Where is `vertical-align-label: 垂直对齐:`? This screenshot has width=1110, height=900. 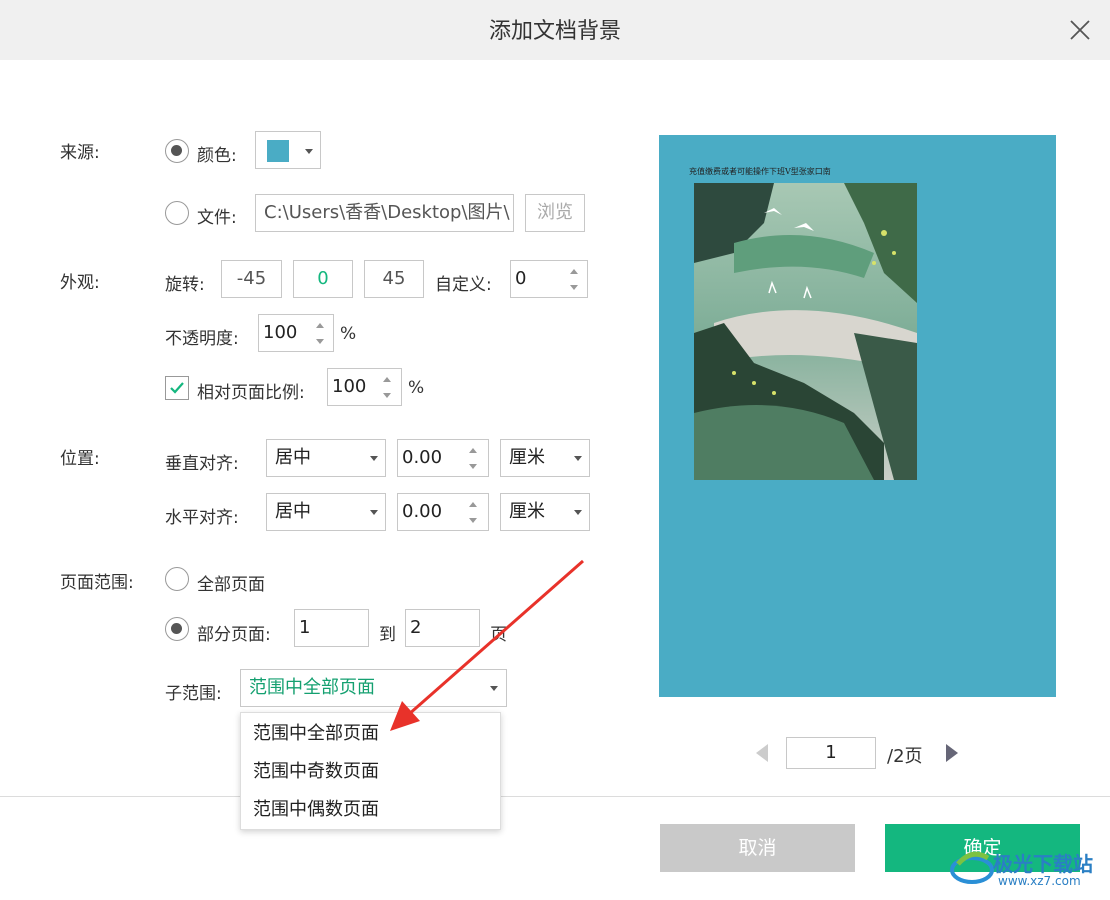 vertical-align-label: 垂直对齐: is located at coordinates (202, 464).